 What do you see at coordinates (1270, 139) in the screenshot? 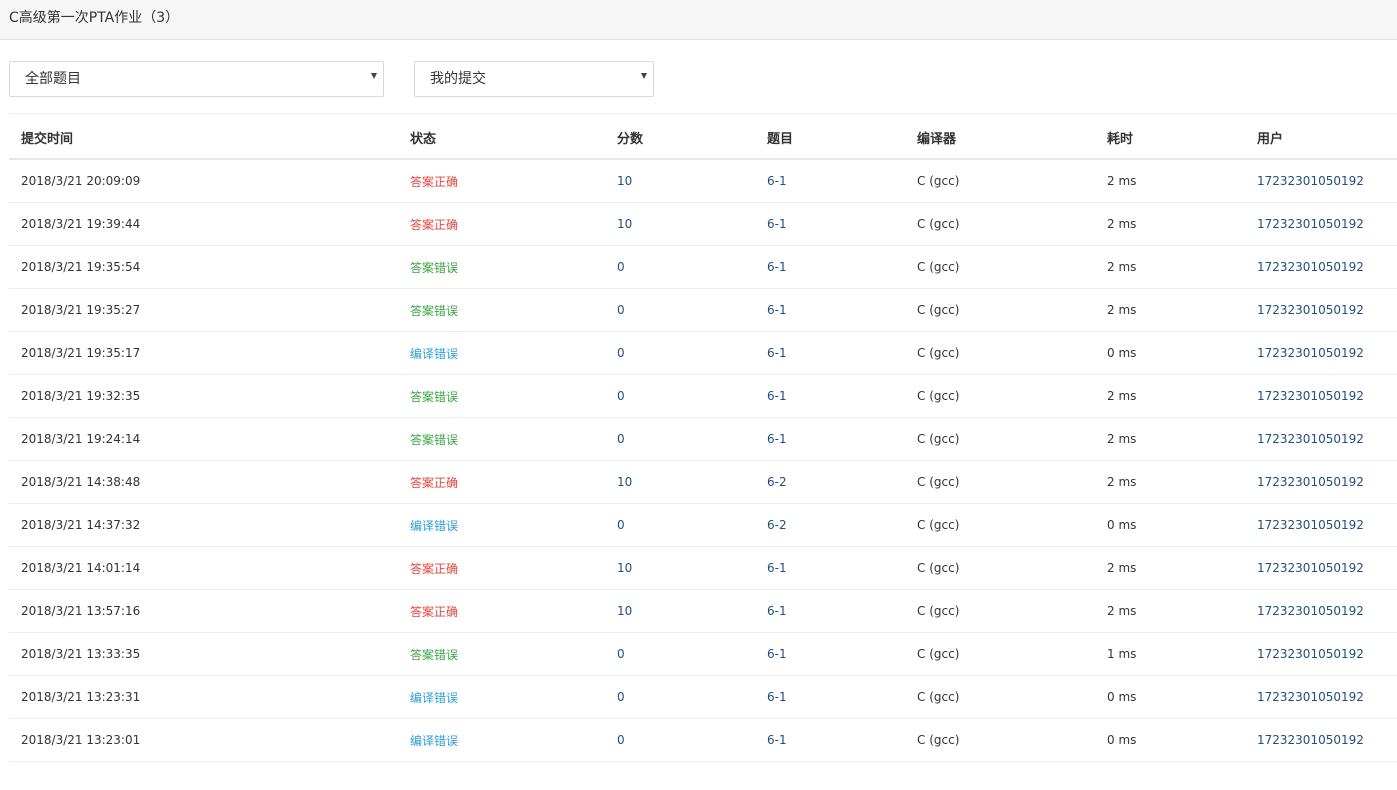
I see `header-user: 用户` at bounding box center [1270, 139].